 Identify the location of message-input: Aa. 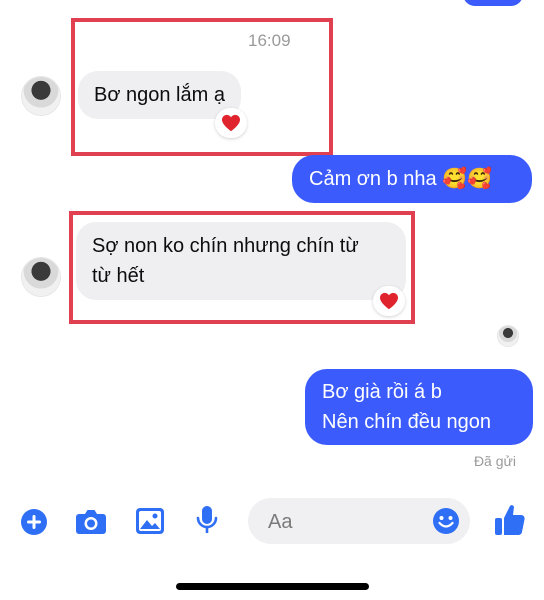
(359, 521).